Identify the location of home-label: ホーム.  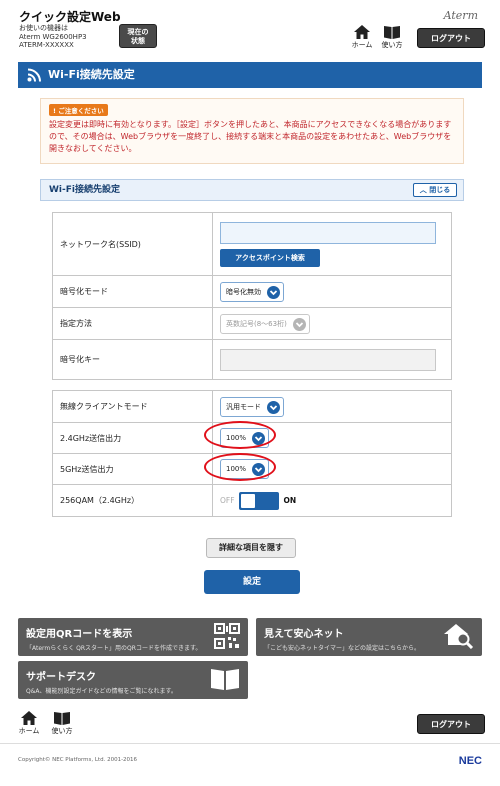
(362, 45).